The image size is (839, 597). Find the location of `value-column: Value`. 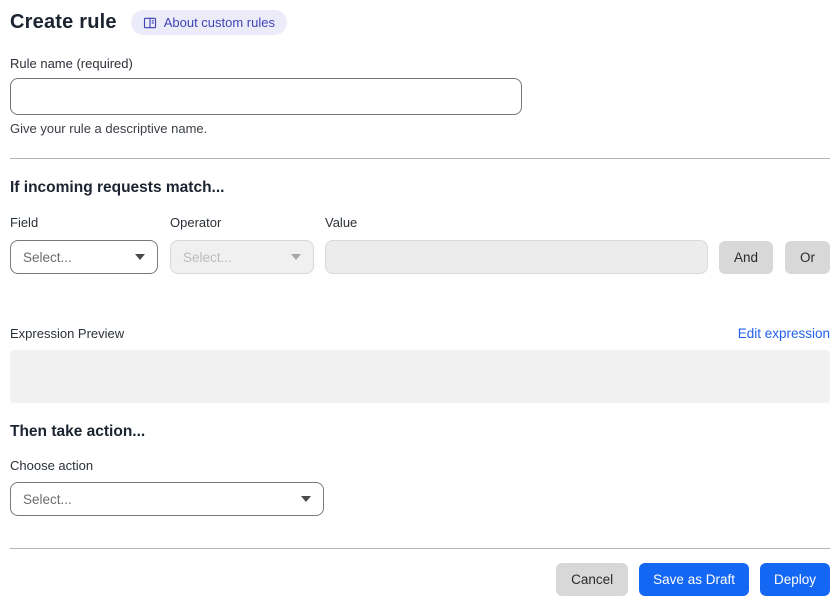

value-column: Value is located at coordinates (516, 244).